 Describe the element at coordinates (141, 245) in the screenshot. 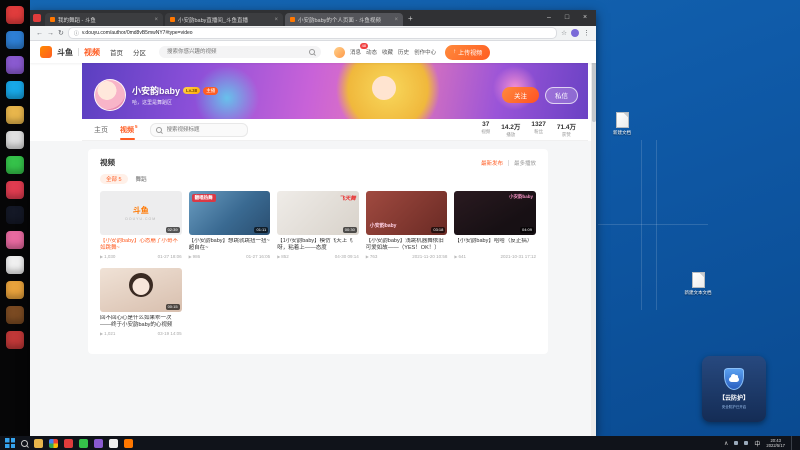

I see `video-title: 【小安韵baby】心态崩了小哥不如跳舞~` at that location.